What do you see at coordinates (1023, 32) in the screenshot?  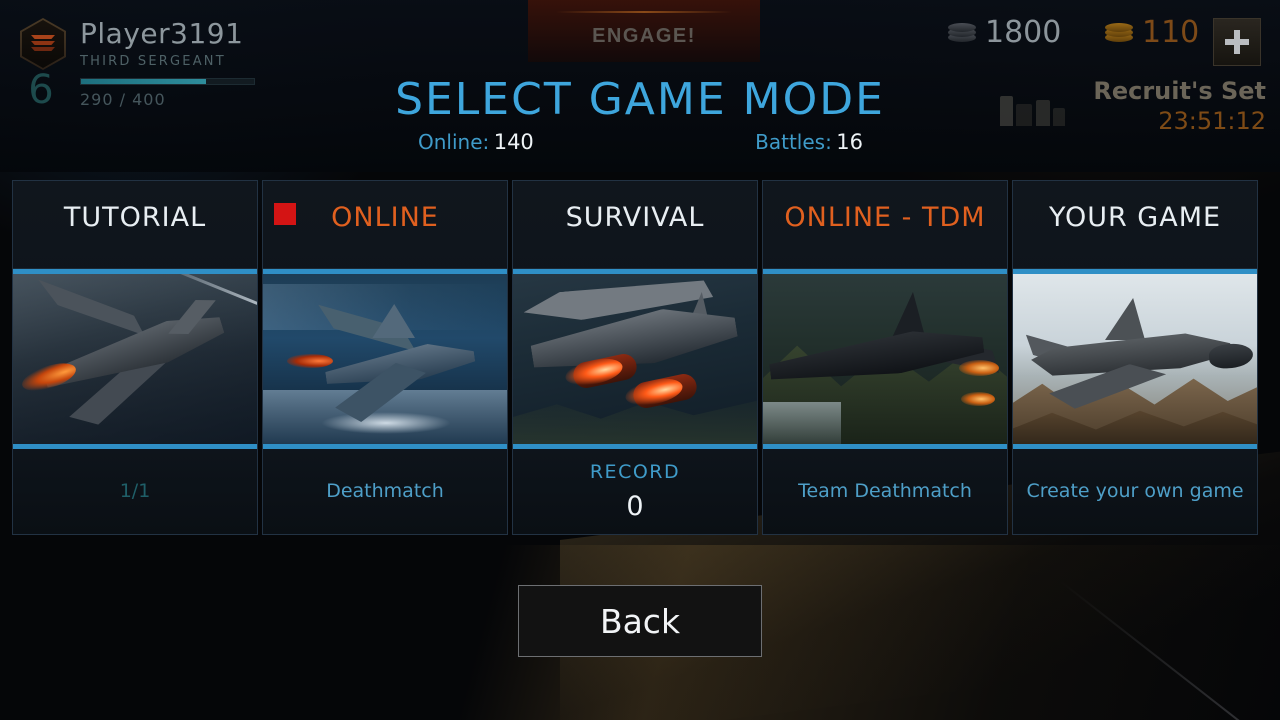 I see `silver-value: 1800` at bounding box center [1023, 32].